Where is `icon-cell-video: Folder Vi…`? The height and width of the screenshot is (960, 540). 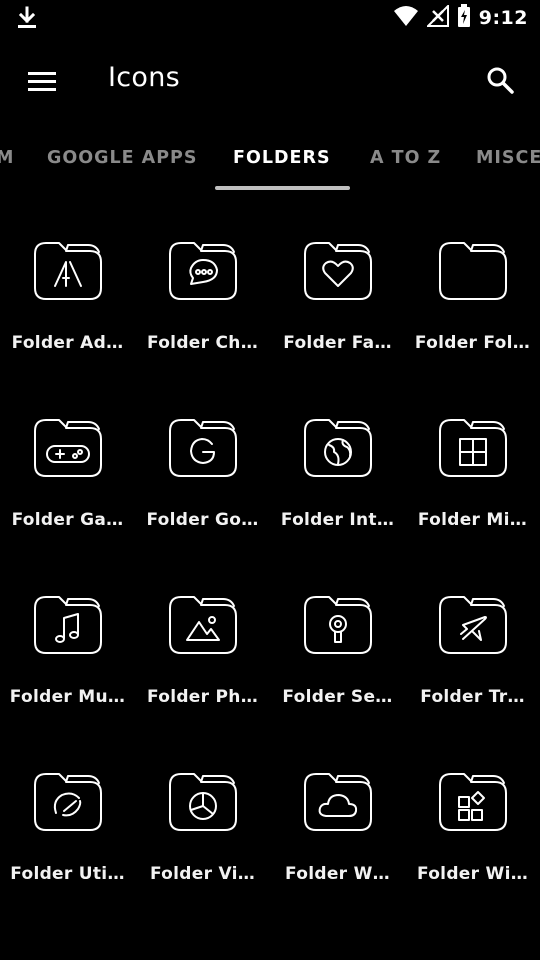
icon-cell-video: Folder Vi… is located at coordinates (202, 839).